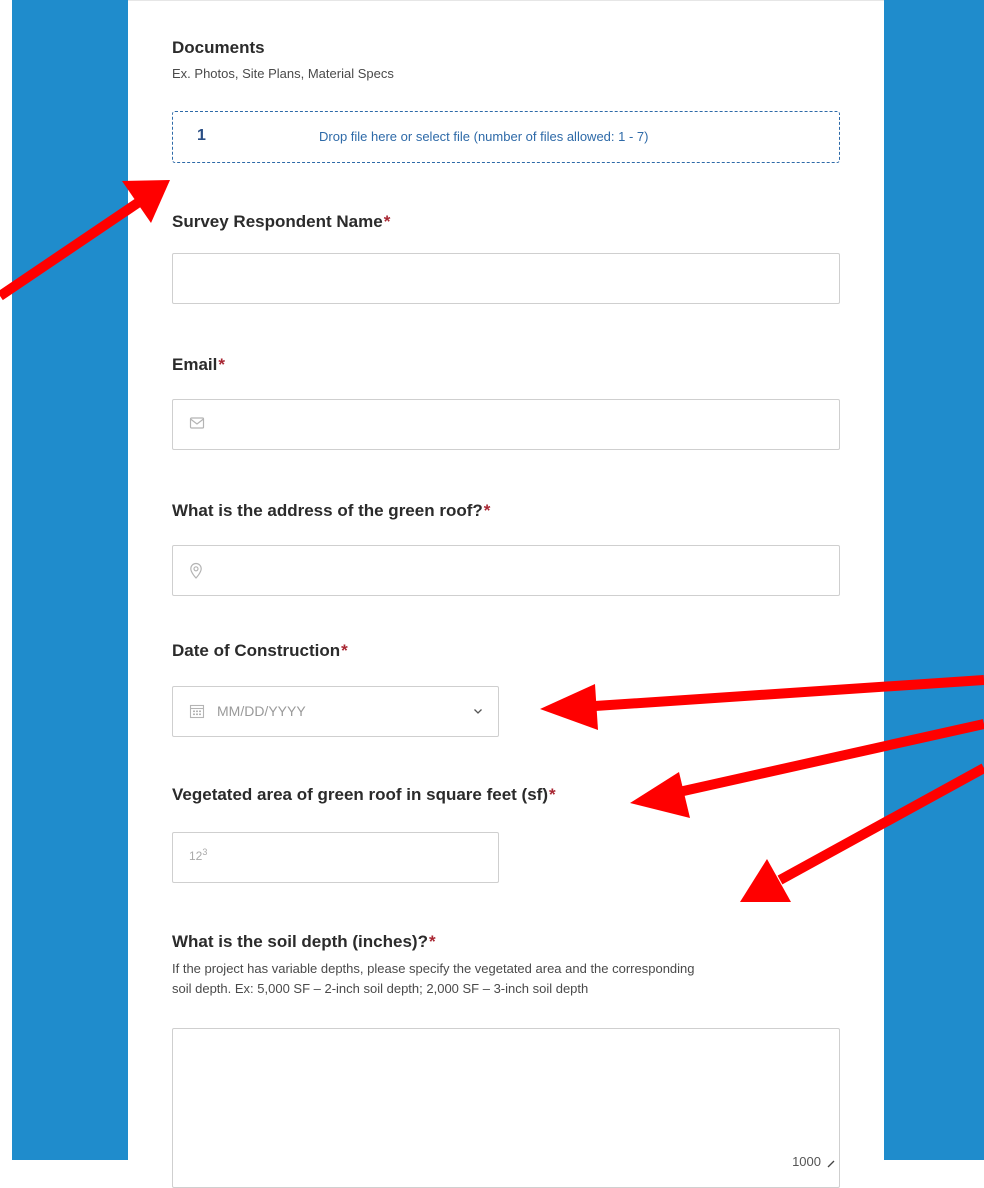 Image resolution: width=984 pixels, height=1188 pixels. Describe the element at coordinates (335, 711) in the screenshot. I see `construction-date-picker: MM/DD/YYYY` at that location.